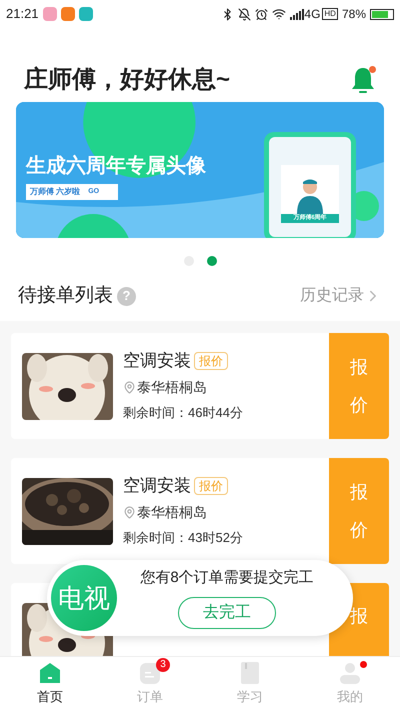 This screenshot has height=711, width=400. Describe the element at coordinates (350, 673) in the screenshot. I see `person-icon` at that location.